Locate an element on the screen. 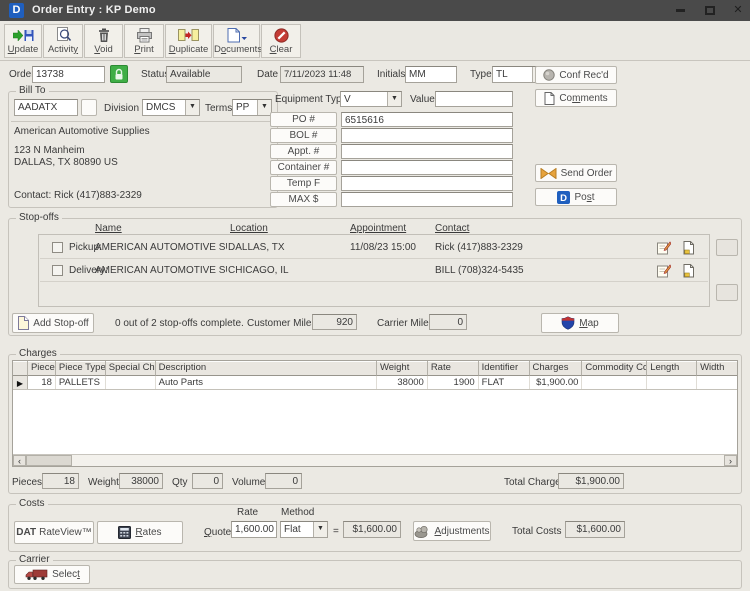 The image size is (750, 591). cell-commodity-code is located at coordinates (615, 382).